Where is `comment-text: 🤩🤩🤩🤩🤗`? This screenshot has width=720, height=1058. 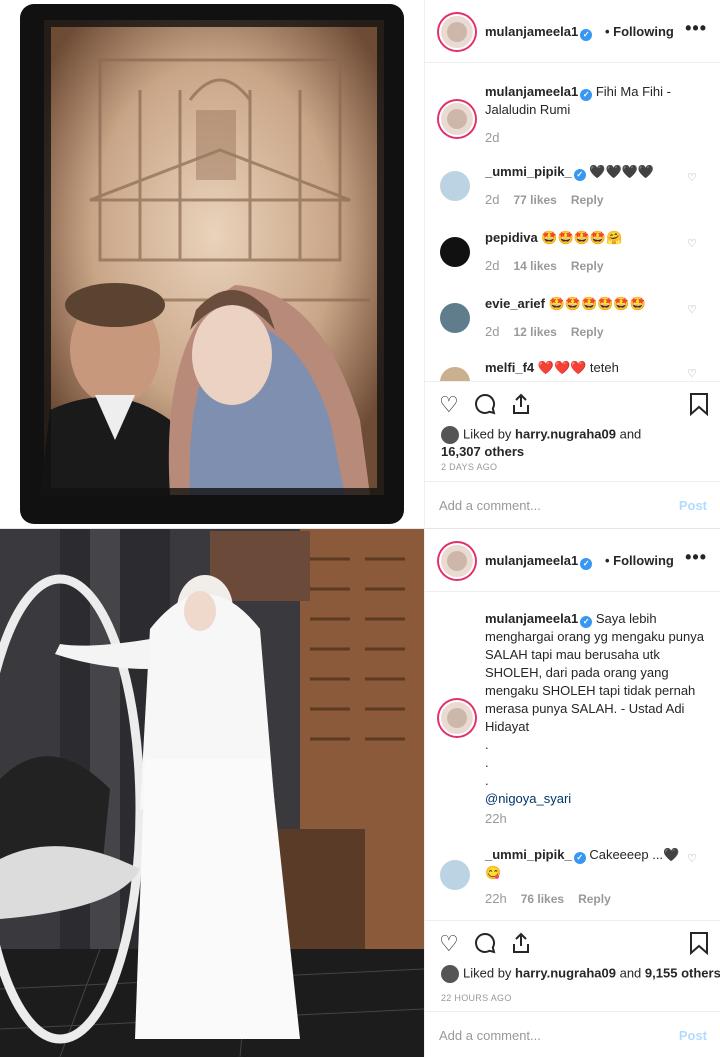 comment-text: 🤩🤩🤩🤩🤗 is located at coordinates (582, 237).